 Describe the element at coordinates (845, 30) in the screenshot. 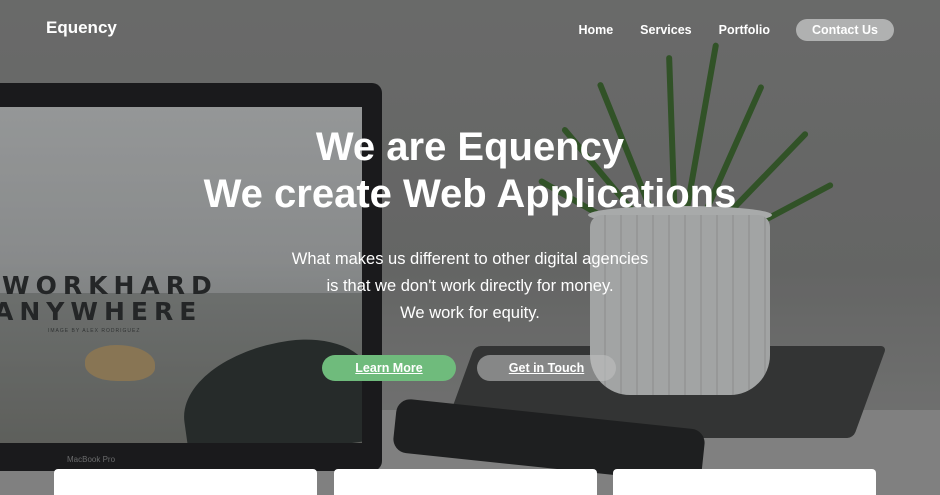

I see `contact-us-button: Contact Us` at that location.